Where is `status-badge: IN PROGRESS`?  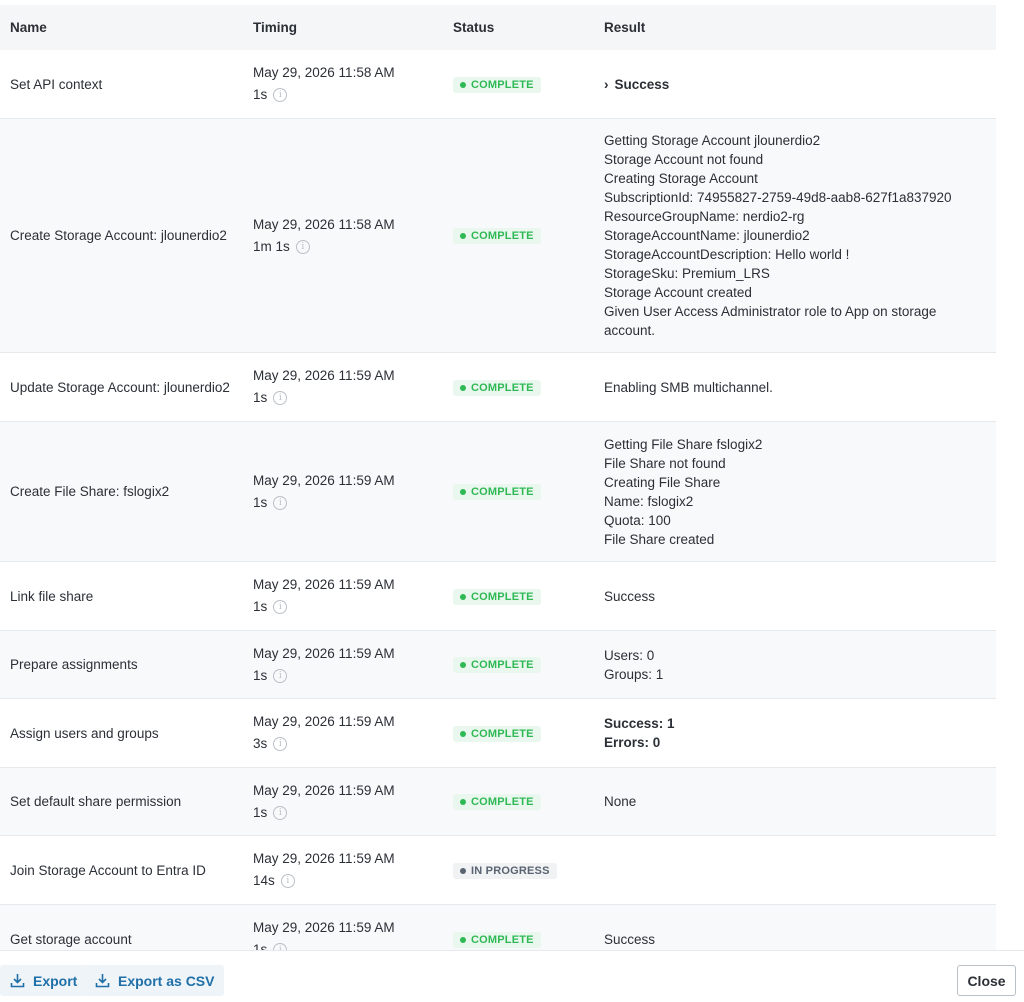 status-badge: IN PROGRESS is located at coordinates (505, 870).